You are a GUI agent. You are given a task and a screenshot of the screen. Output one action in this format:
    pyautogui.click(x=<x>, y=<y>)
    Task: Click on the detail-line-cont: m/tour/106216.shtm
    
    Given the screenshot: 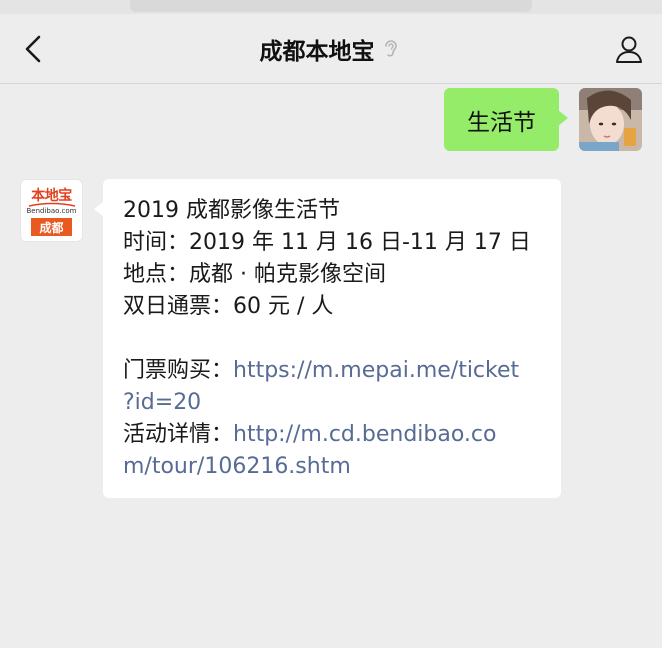 What is the action you would take?
    pyautogui.click(x=335, y=467)
    